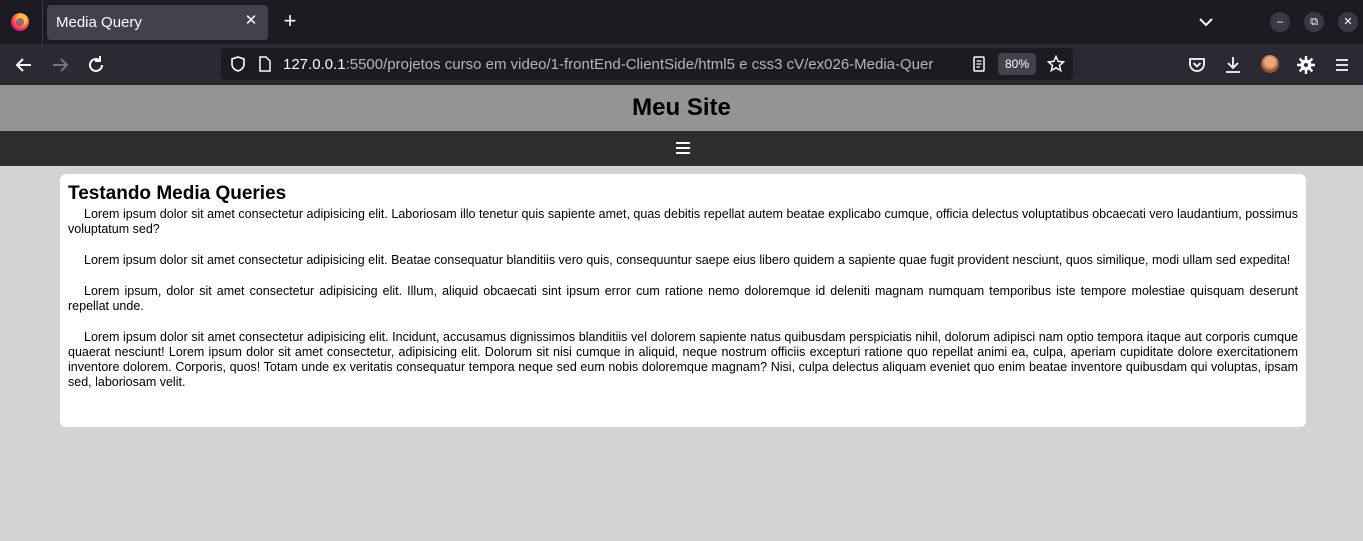  I want to click on close-window-button: ✕, so click(1348, 22).